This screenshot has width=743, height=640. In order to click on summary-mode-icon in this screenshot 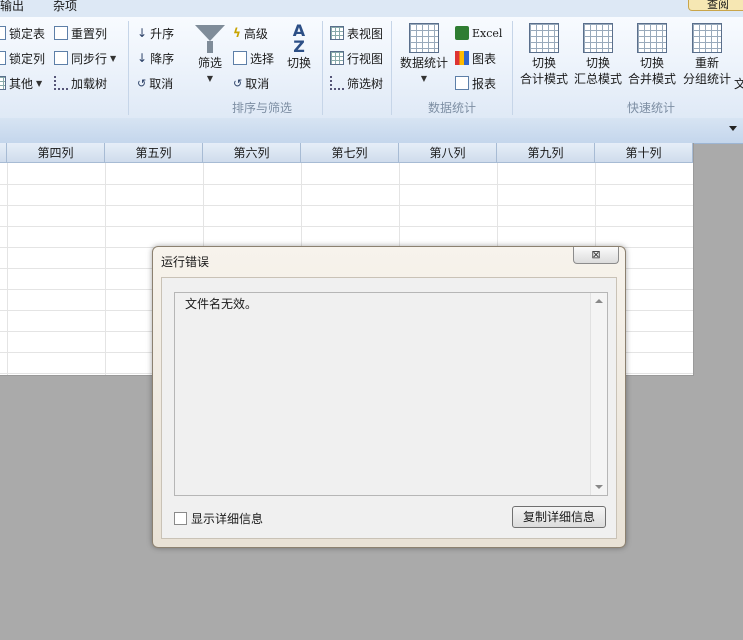, I will do `click(598, 38)`.